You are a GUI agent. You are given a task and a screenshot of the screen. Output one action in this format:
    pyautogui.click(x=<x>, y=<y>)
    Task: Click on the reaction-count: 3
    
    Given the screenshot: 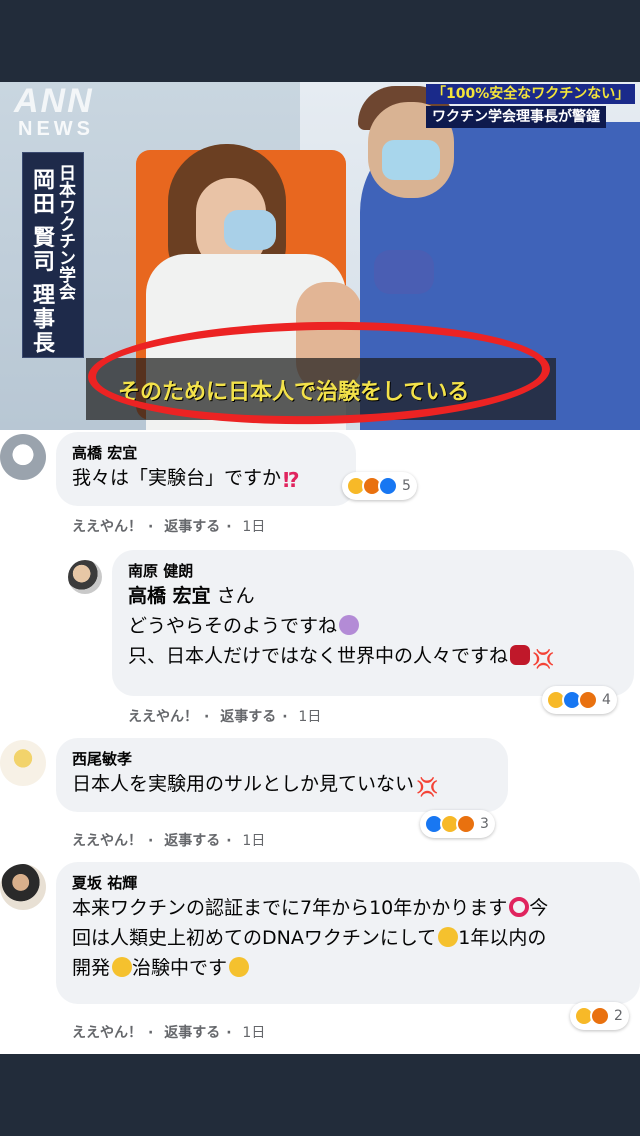 What is the action you would take?
    pyautogui.click(x=484, y=824)
    